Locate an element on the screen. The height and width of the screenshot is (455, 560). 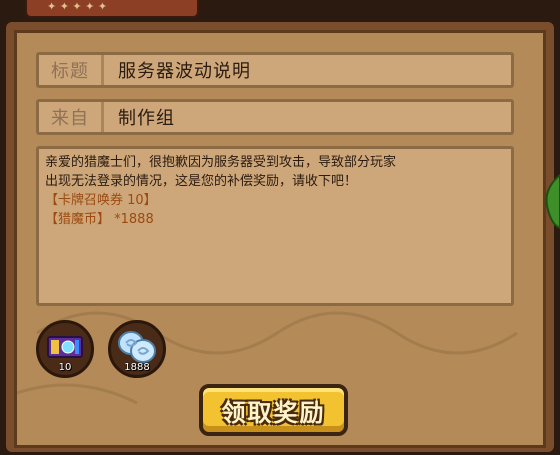
window-title-banner: ✦ ✦ ✦ ✦ ✦ is located at coordinates (112, 9).